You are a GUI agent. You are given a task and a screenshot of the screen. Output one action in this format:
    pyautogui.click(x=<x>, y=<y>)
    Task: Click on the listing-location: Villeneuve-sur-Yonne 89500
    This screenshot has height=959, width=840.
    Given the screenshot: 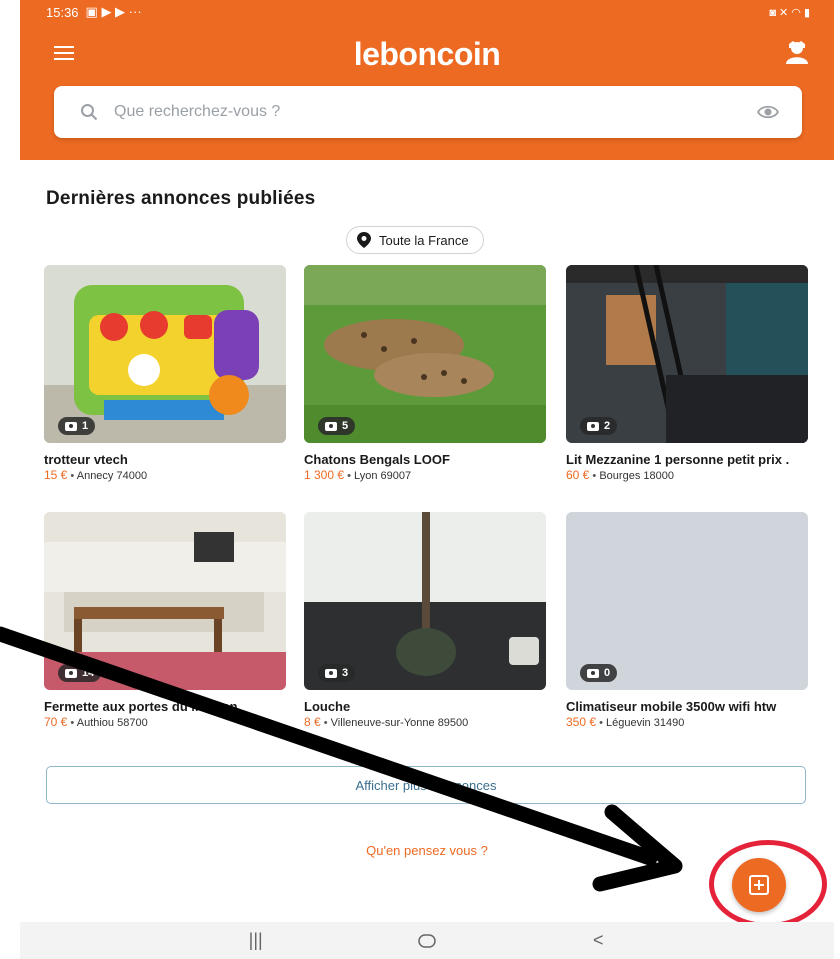 What is the action you would take?
    pyautogui.click(x=399, y=723)
    